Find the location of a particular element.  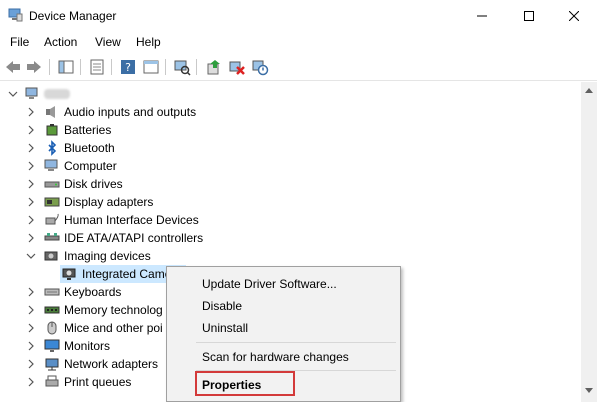

tree-category-display-adapters: Display adapters is located at coordinates (290, 202).